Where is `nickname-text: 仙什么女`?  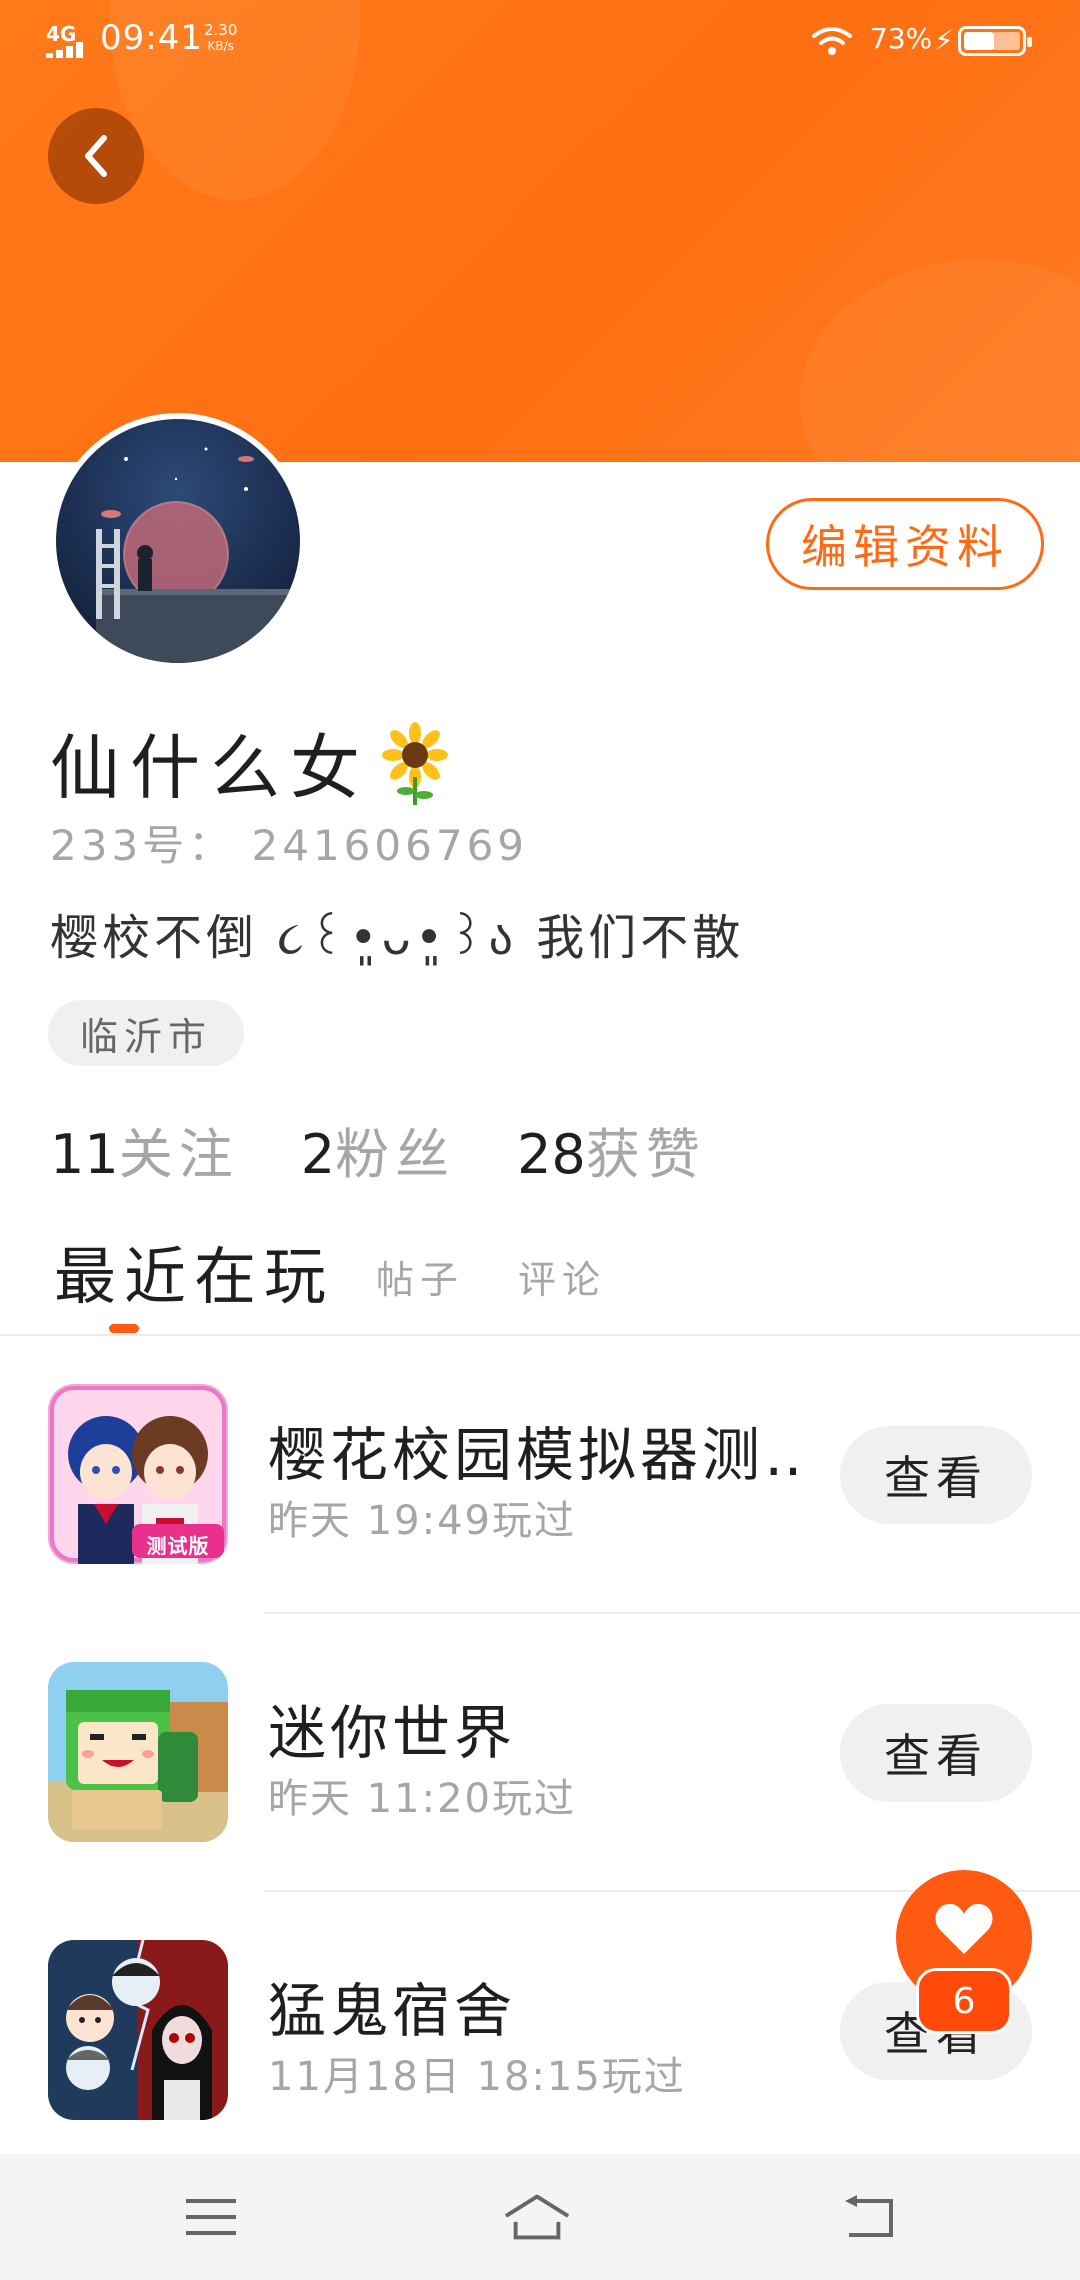 nickname-text: 仙什么女 is located at coordinates (210, 768).